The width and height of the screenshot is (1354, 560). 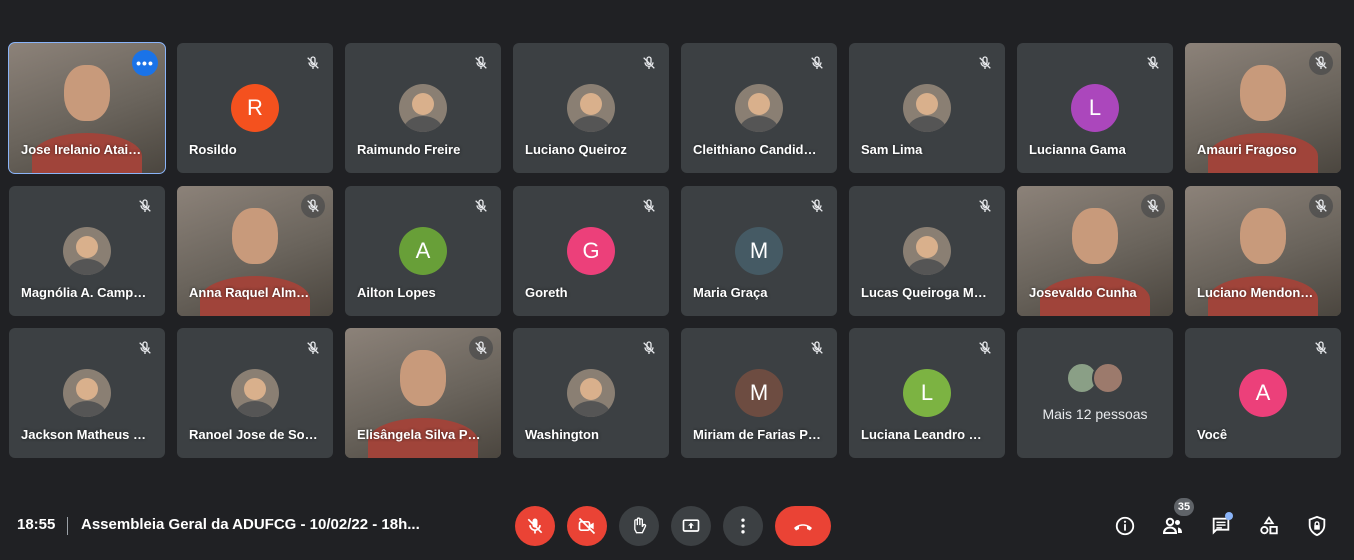 I want to click on participant-tile: Amauri Fragoso, so click(x=1263, y=108).